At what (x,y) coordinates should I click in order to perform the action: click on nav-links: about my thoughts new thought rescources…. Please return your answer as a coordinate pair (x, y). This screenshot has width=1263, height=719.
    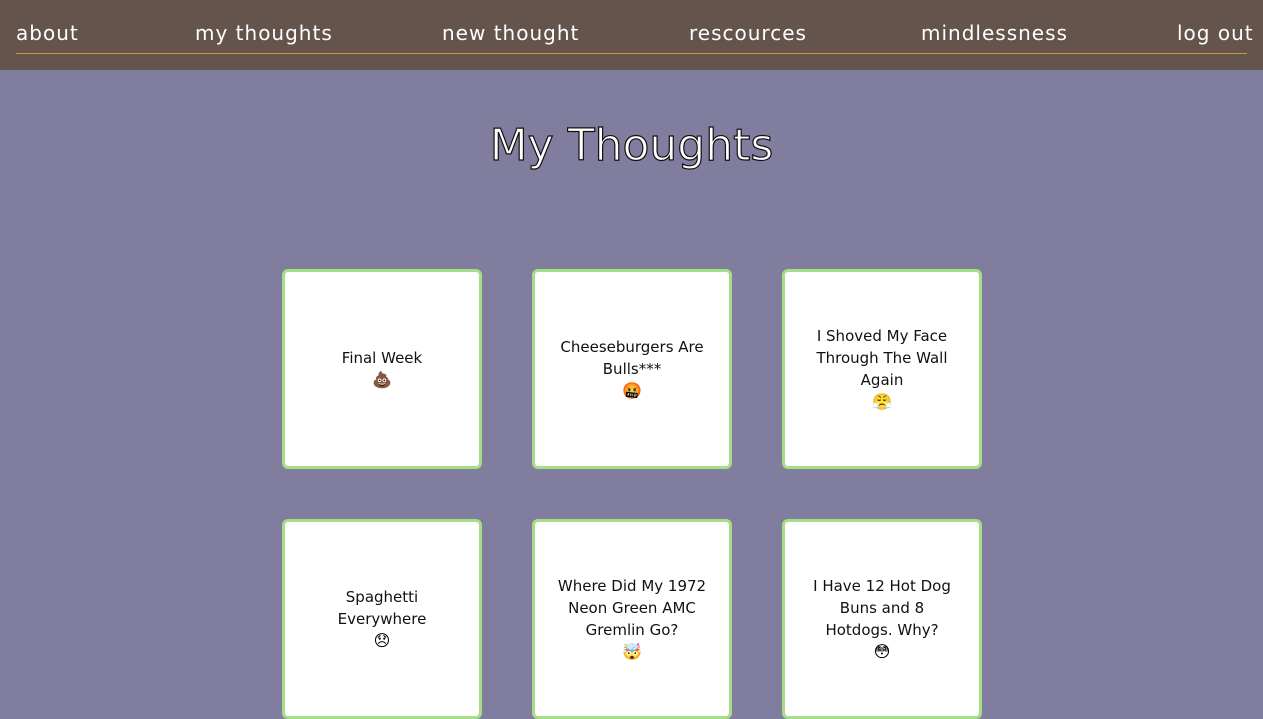
    Looking at the image, I should click on (634, 36).